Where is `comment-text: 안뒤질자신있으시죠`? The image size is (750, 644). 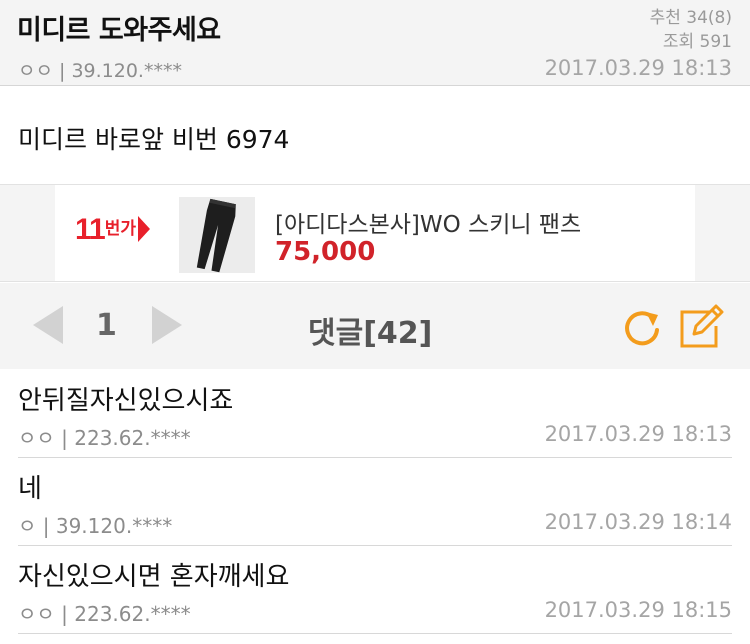 comment-text: 안뒤질자신있으시죠 is located at coordinates (126, 401).